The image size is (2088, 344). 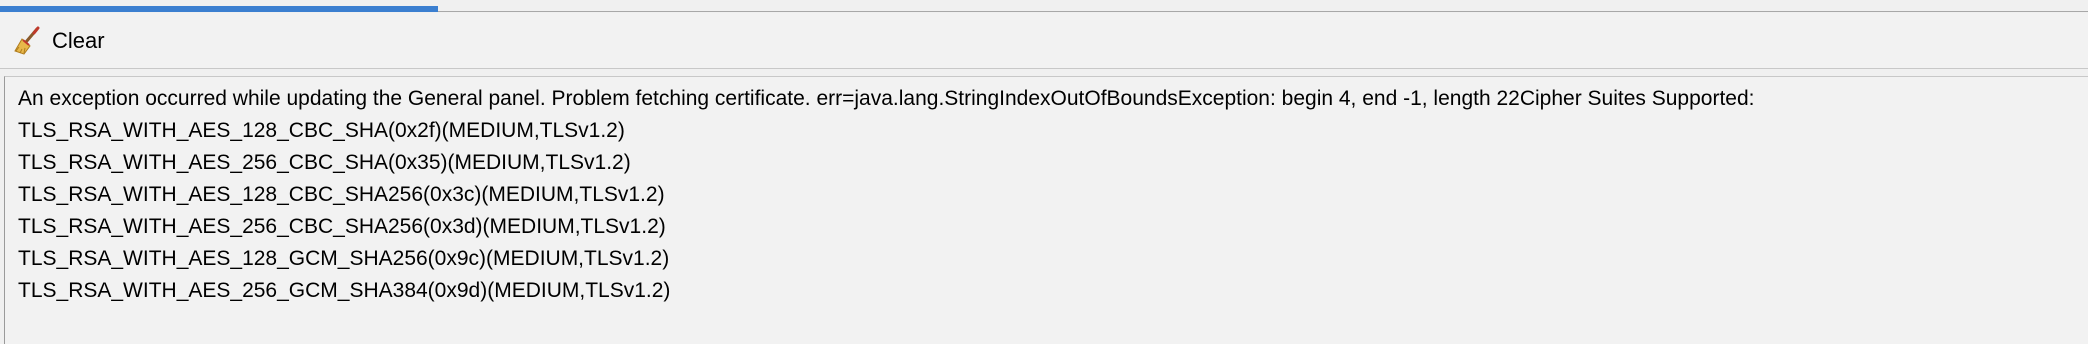 What do you see at coordinates (78, 40) in the screenshot?
I see `clear-label: Clear` at bounding box center [78, 40].